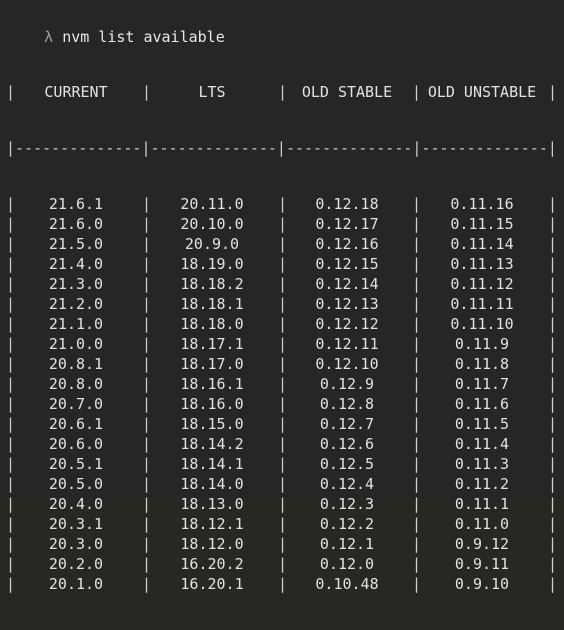 The height and width of the screenshot is (630, 564). Describe the element at coordinates (76, 264) in the screenshot. I see `current-version-cell: 21.4.0` at that location.